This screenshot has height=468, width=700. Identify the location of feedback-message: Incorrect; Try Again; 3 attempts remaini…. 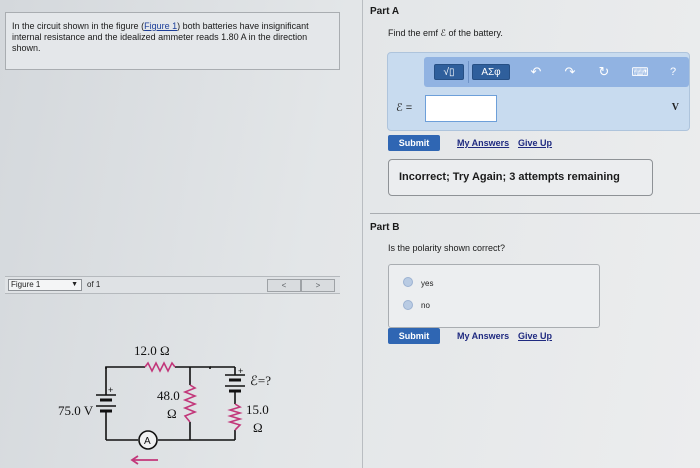
(520, 177).